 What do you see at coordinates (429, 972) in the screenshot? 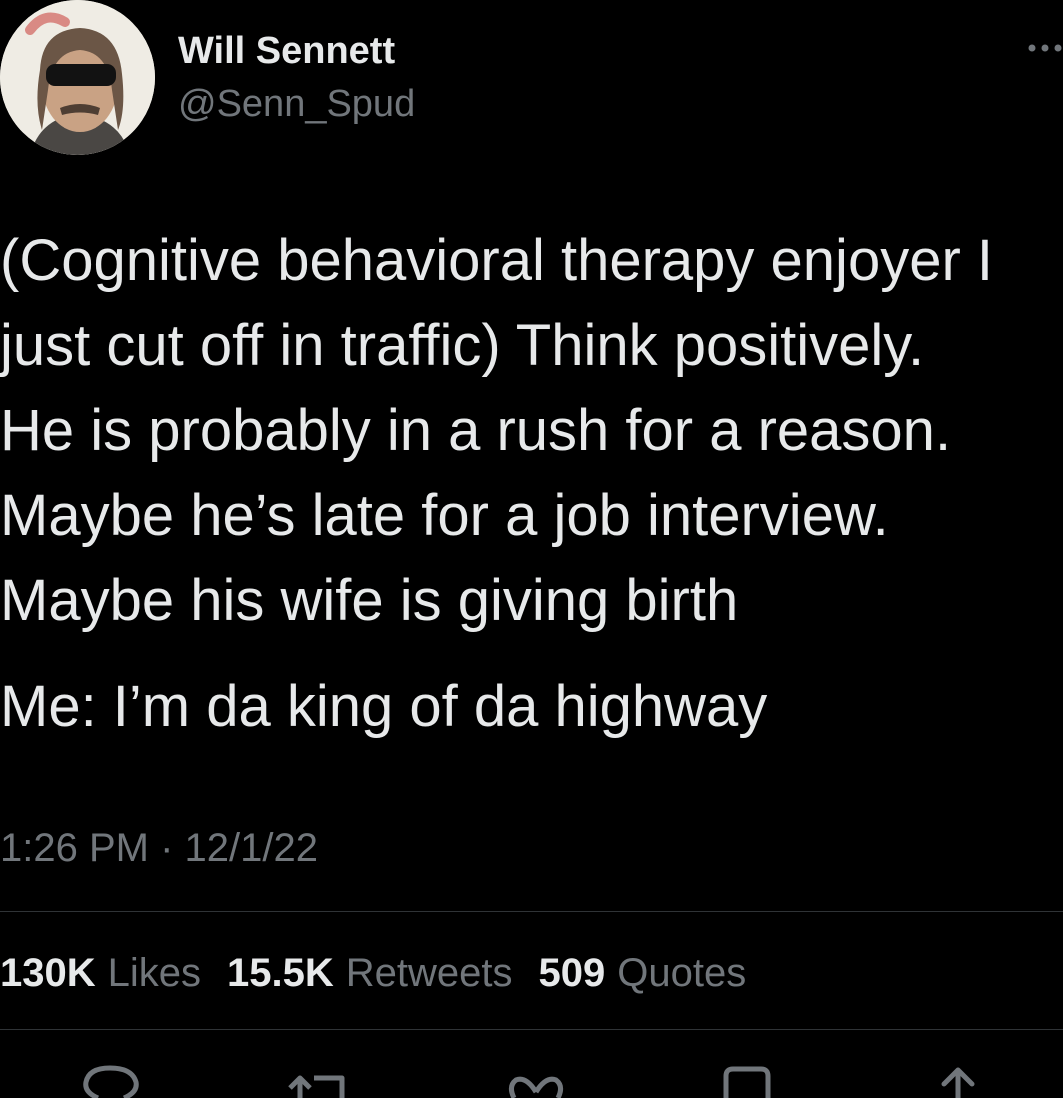
I see `retweets-label: Retweets` at bounding box center [429, 972].